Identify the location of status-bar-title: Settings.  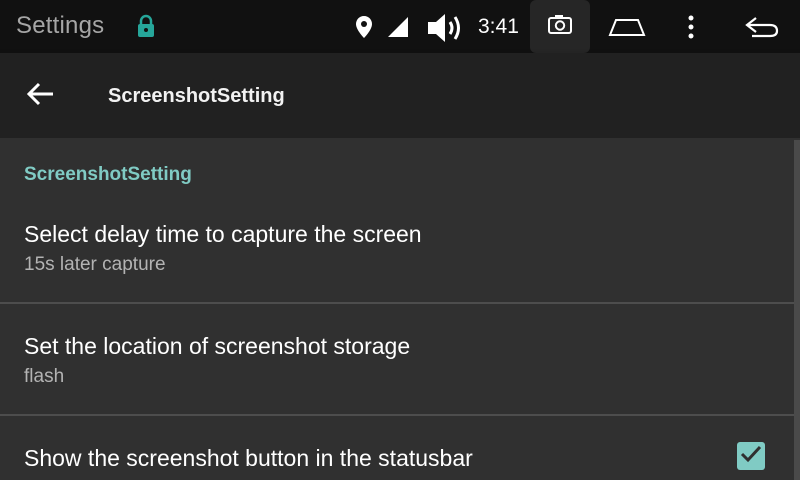
(60, 25).